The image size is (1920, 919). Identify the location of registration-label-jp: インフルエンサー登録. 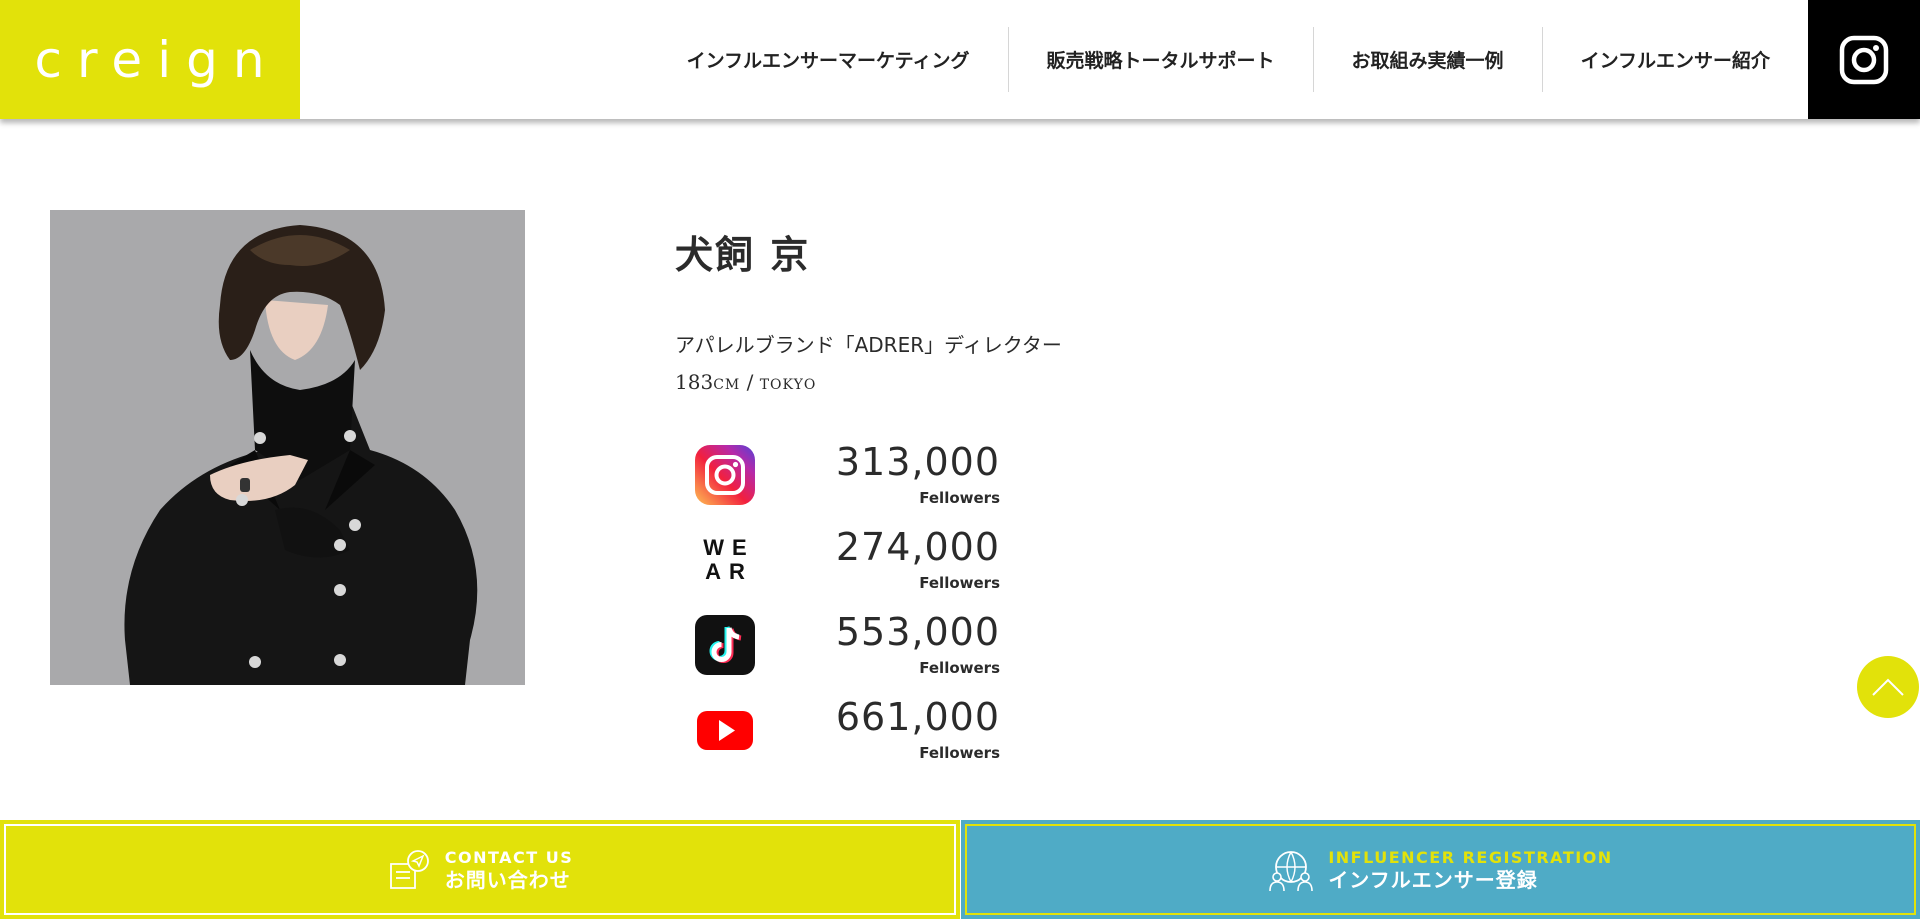
(1433, 879).